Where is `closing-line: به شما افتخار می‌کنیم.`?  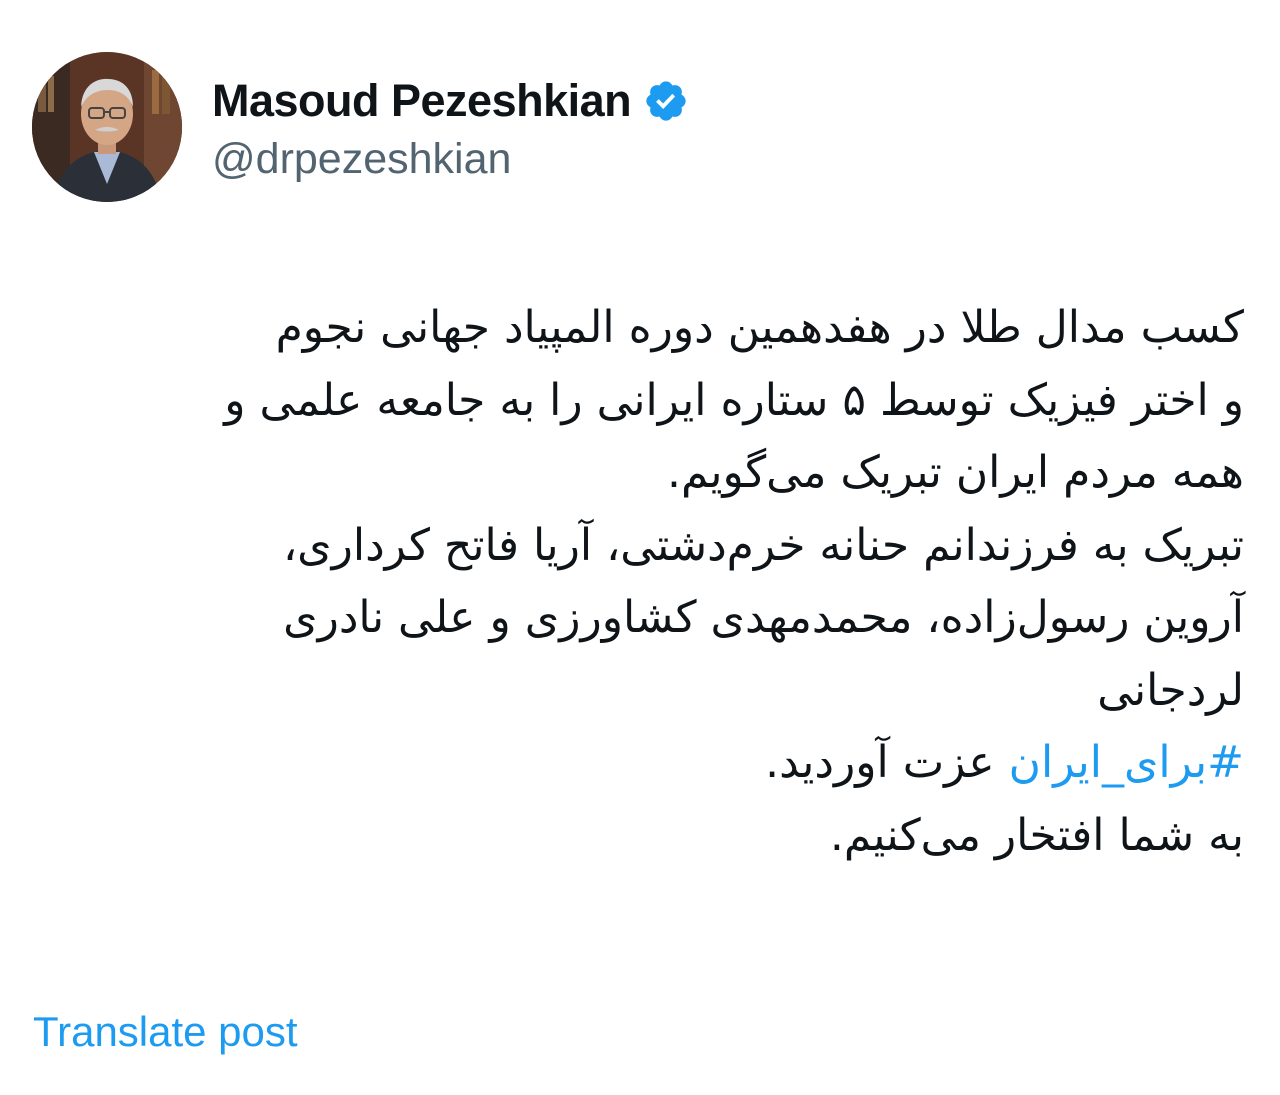
closing-line: به شما افتخار می‌کنیم. is located at coordinates (1036, 835).